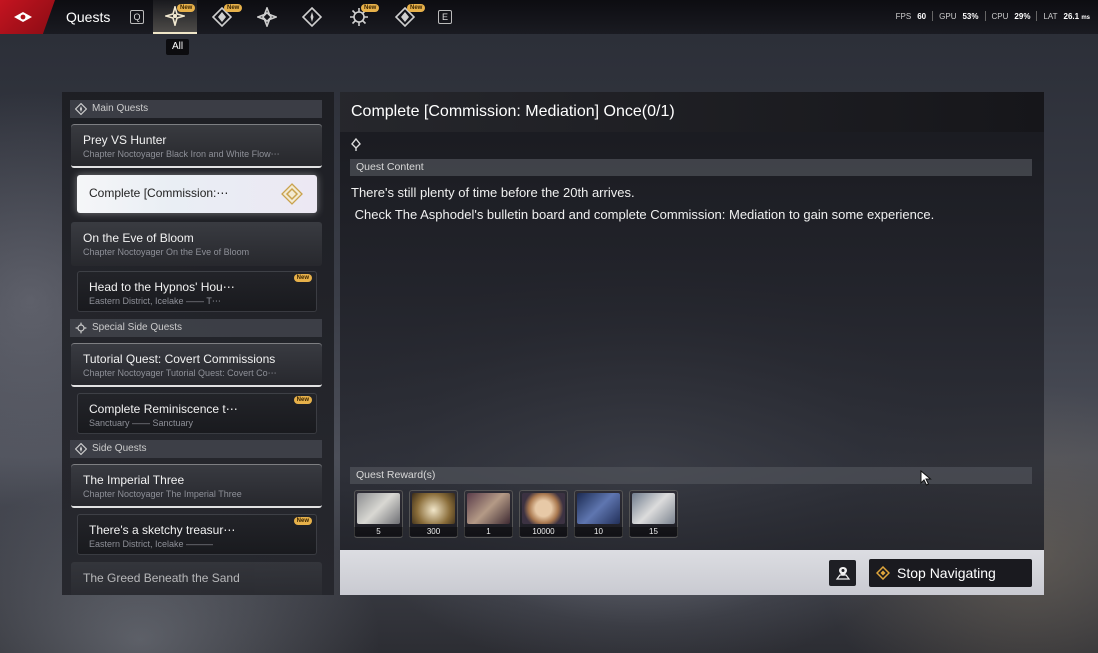 The width and height of the screenshot is (1098, 653). Describe the element at coordinates (138, 238) in the screenshot. I see `quest-name: On the Eve of Bloom` at that location.